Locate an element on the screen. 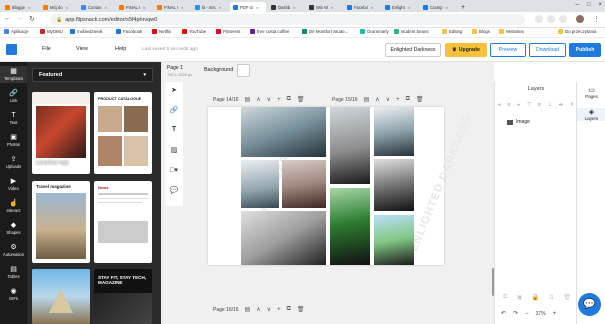  rail-text: T Text is located at coordinates (13, 118).